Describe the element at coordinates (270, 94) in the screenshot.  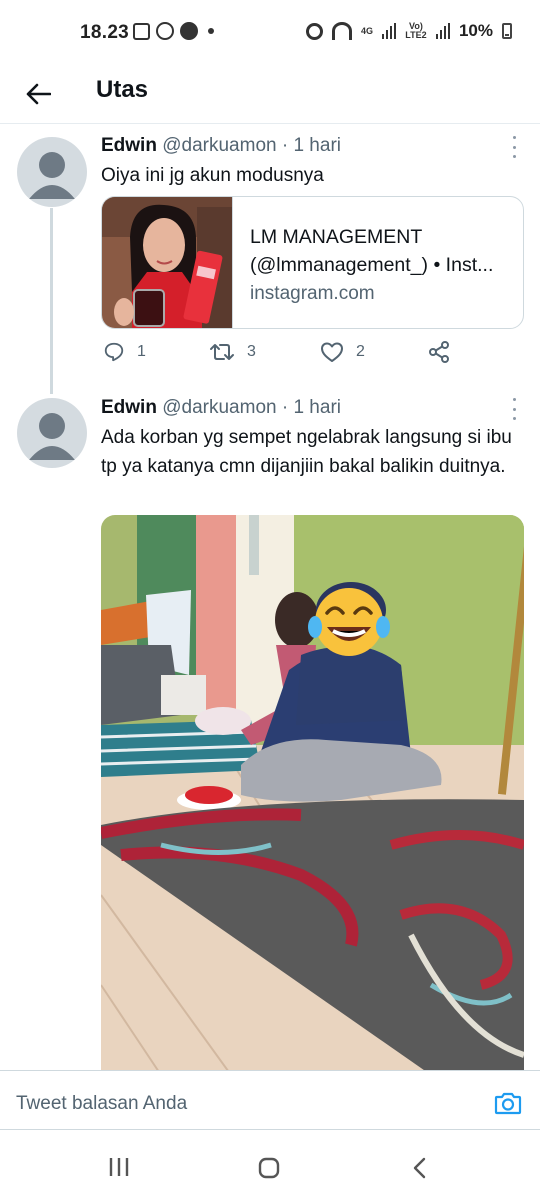
I see `top-app-bar: Utas` at that location.